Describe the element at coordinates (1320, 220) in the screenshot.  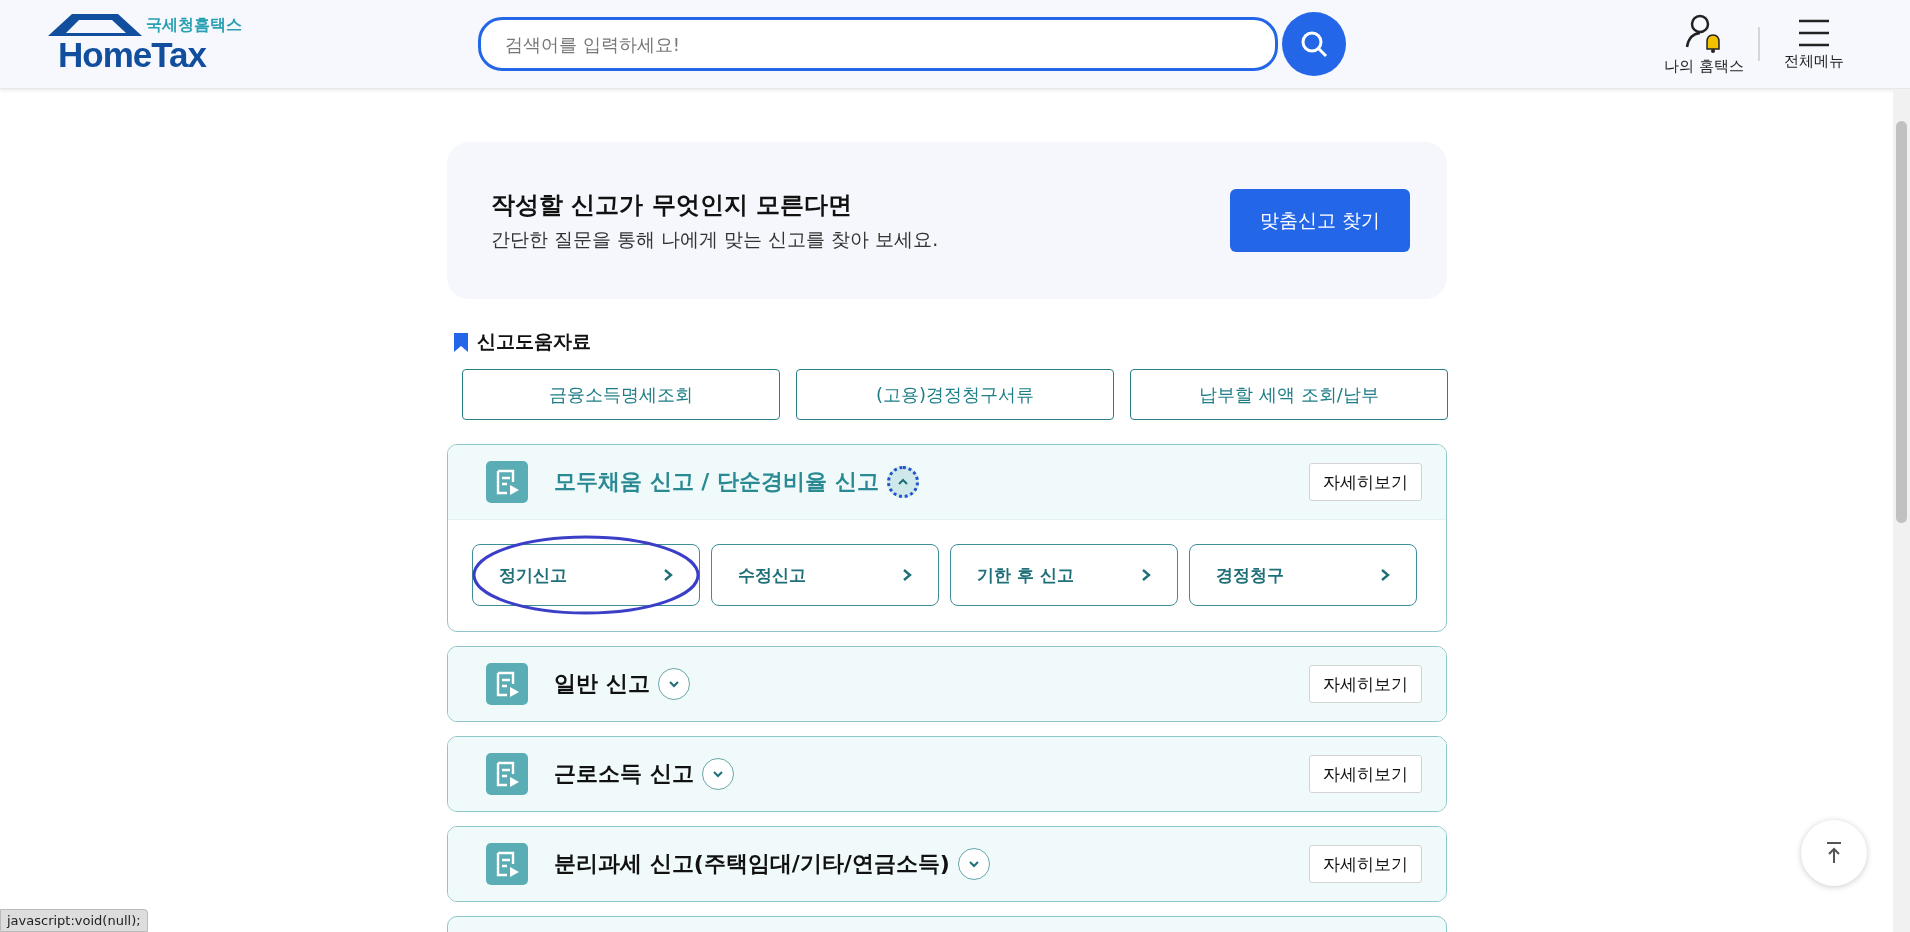
I see `find-filing-button: 맞춤신고 찾기` at that location.